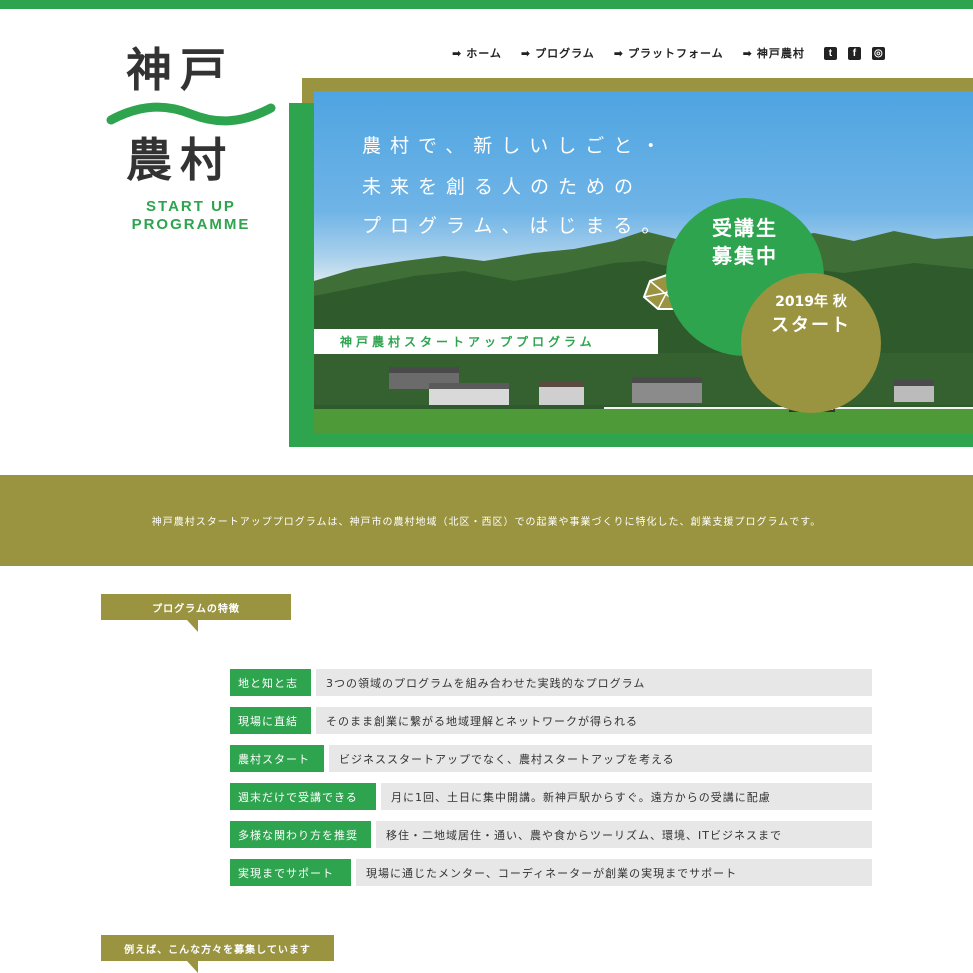 The image size is (973, 973). I want to click on feature-description: 月に1回、土日に集中開講。新神戸駅からすぐ。遠方からの受講に配慮, so click(626, 796).